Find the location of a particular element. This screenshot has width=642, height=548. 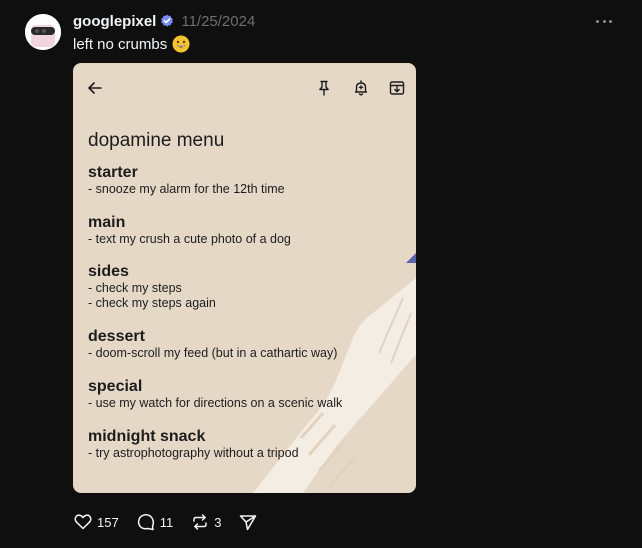

reminder-bell-icon is located at coordinates (361, 88).